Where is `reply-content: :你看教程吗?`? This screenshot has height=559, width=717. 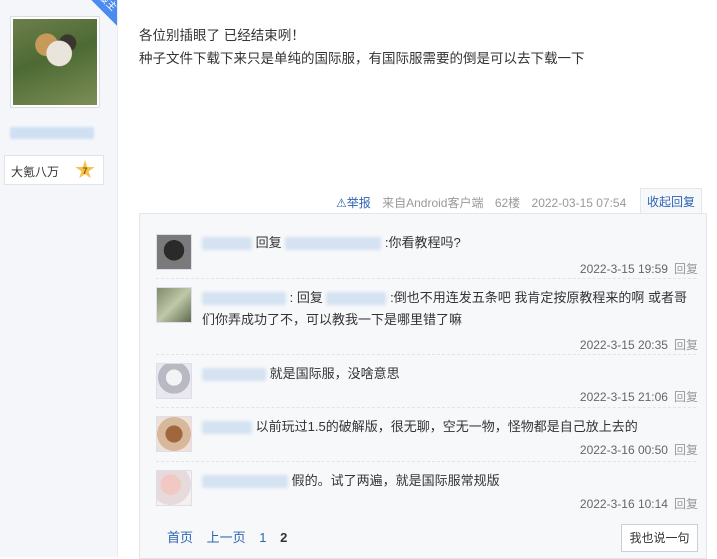 reply-content: :你看教程吗? is located at coordinates (422, 242).